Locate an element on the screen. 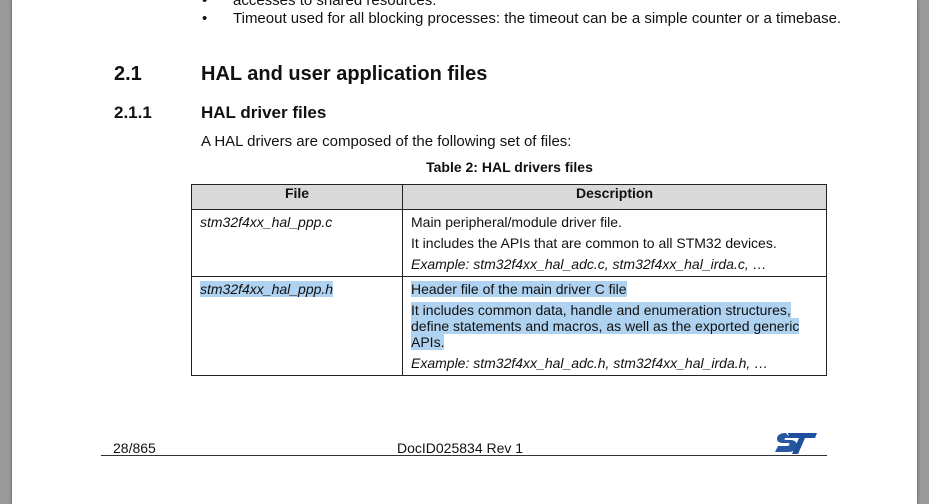 This screenshot has height=504, width=929. file-cell: stm32f4xx_hal_ppp.h is located at coordinates (297, 326).